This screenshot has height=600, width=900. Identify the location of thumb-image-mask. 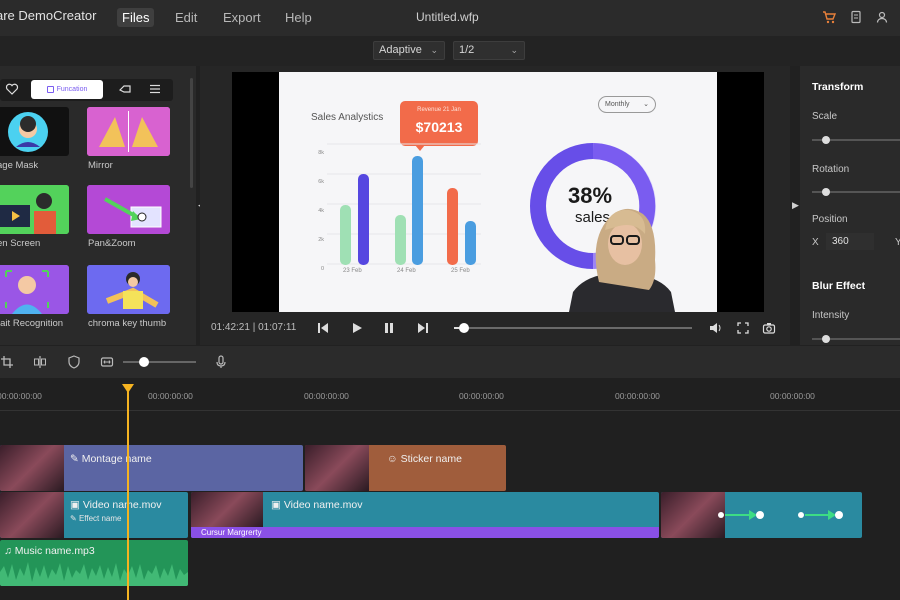
(34, 131).